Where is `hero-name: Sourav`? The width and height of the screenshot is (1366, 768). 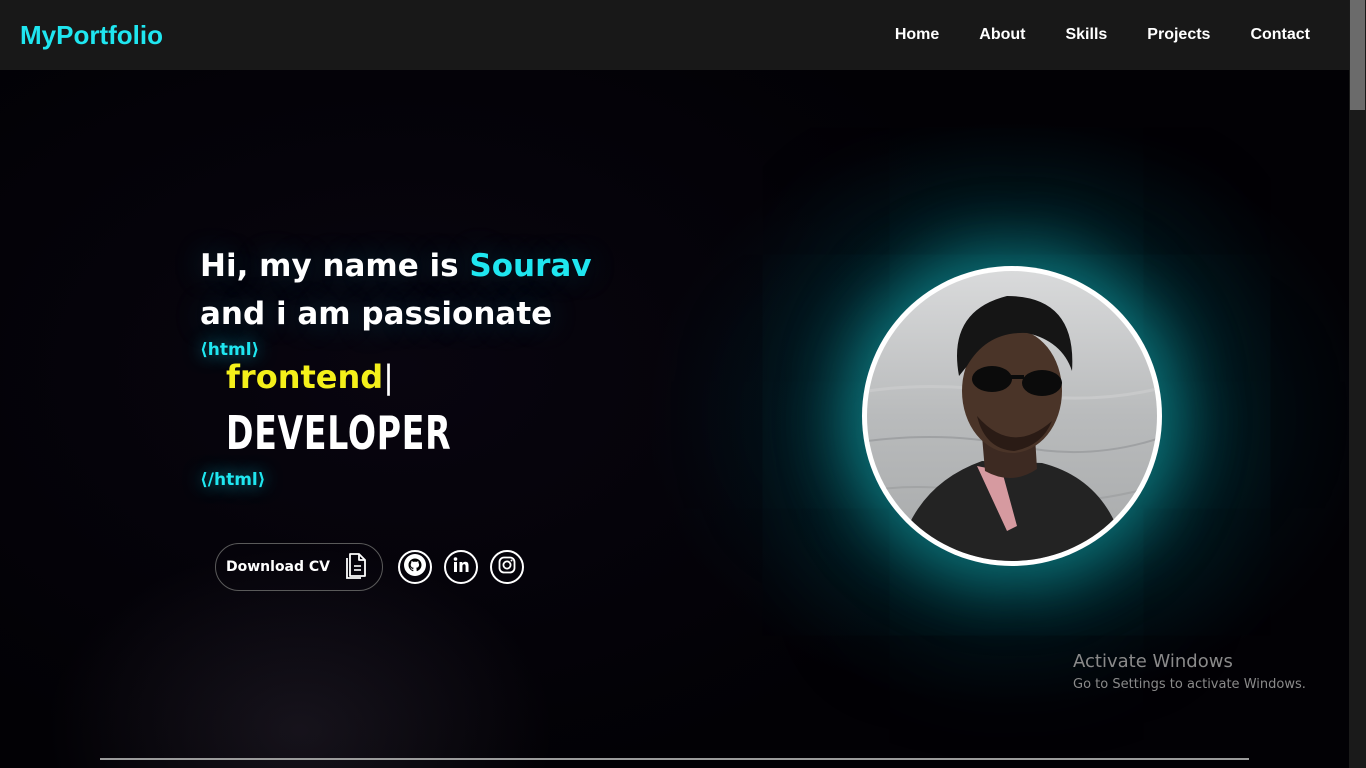 hero-name: Sourav is located at coordinates (530, 266).